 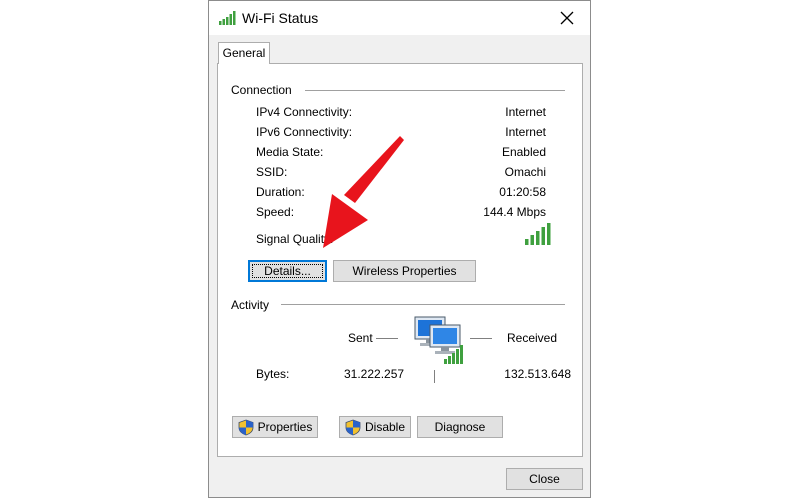 I want to click on ipv4-value: Internet, so click(x=525, y=112).